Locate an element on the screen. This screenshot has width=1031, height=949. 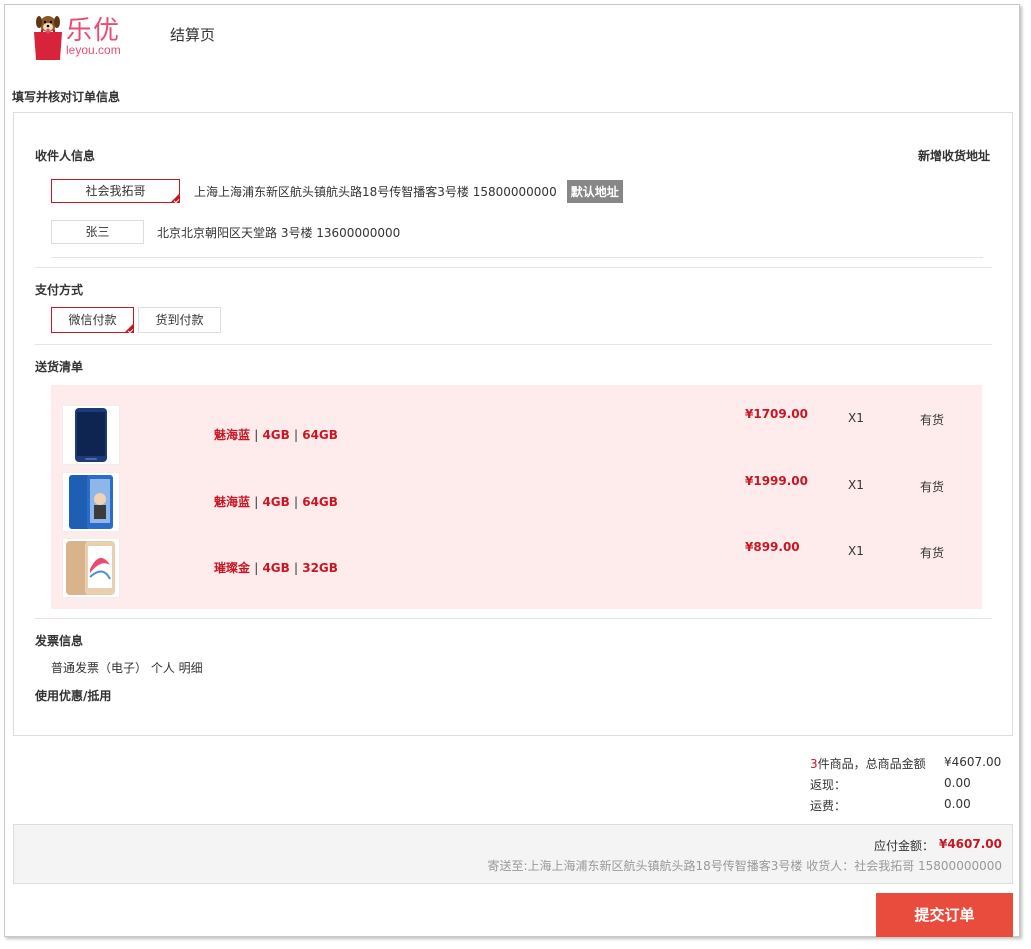
address-name-button: 张三 is located at coordinates (97, 232).